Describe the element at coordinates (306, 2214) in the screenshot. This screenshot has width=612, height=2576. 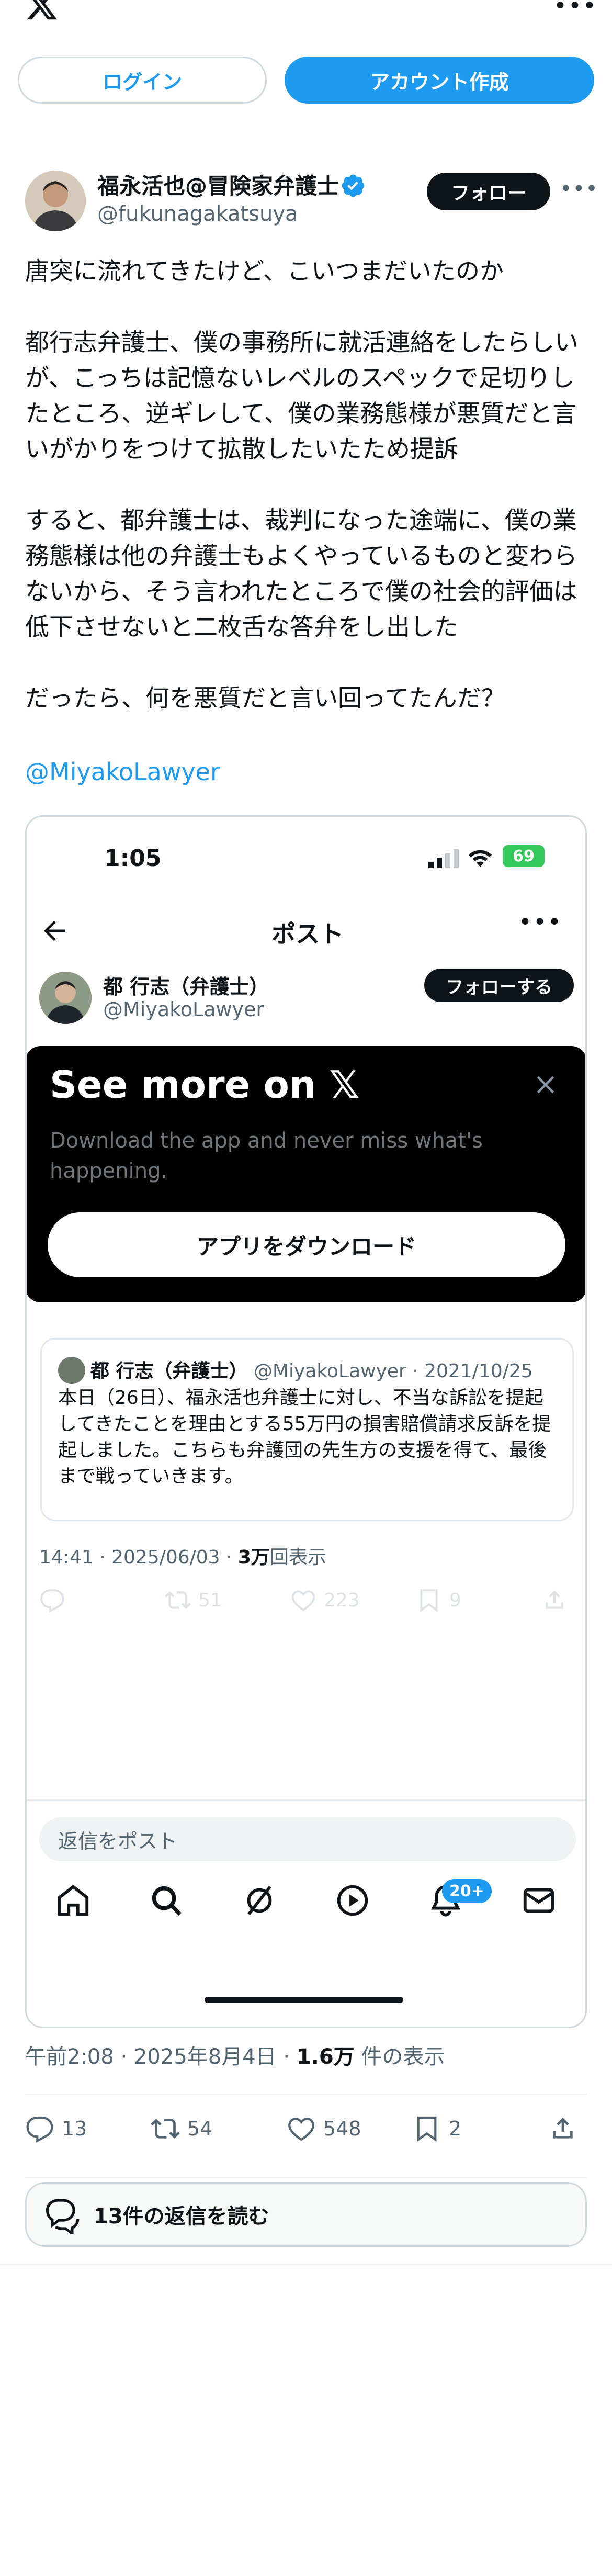
I see `read-replies-button: 13件の返信を読む` at that location.